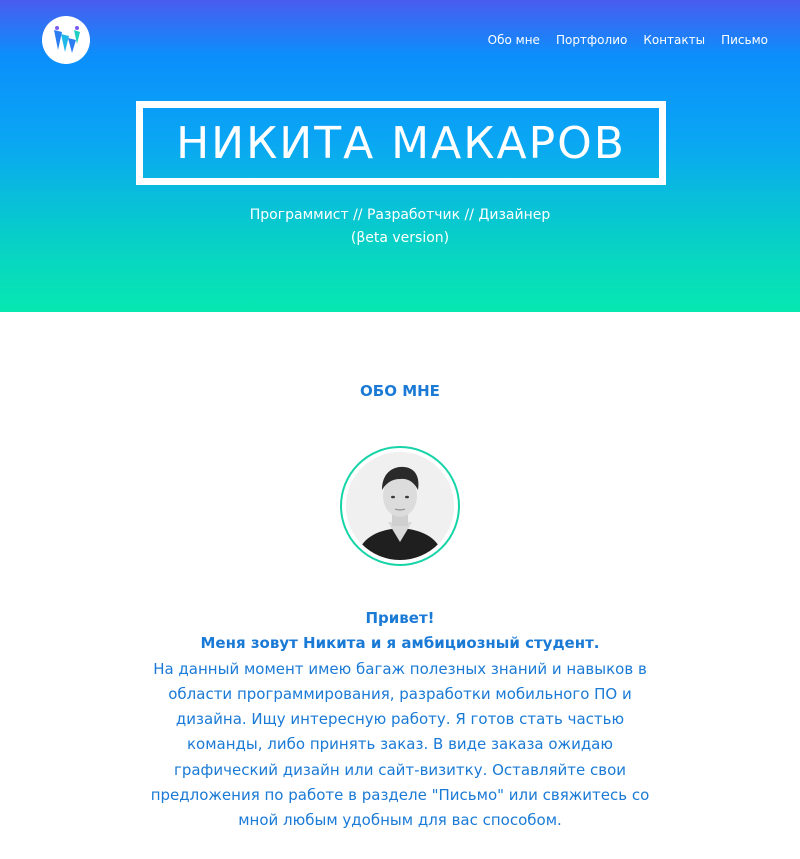 The width and height of the screenshot is (800, 859). What do you see at coordinates (628, 40) in the screenshot?
I see `main-nav: Обо мне Портфолио Контакты Письмо` at bounding box center [628, 40].